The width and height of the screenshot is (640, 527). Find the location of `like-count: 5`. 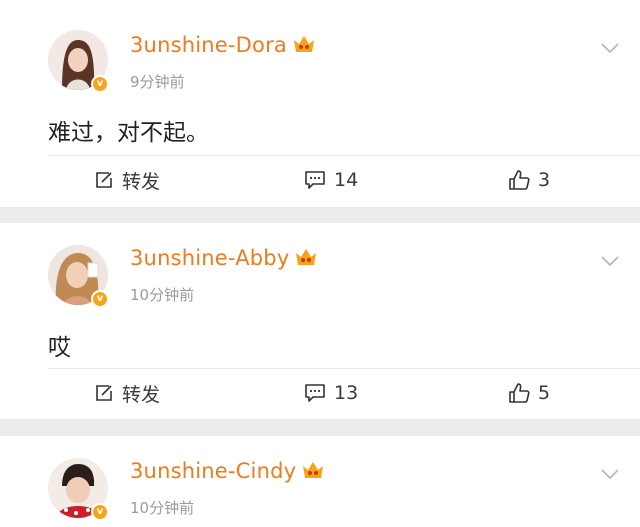

like-count: 5 is located at coordinates (544, 393).